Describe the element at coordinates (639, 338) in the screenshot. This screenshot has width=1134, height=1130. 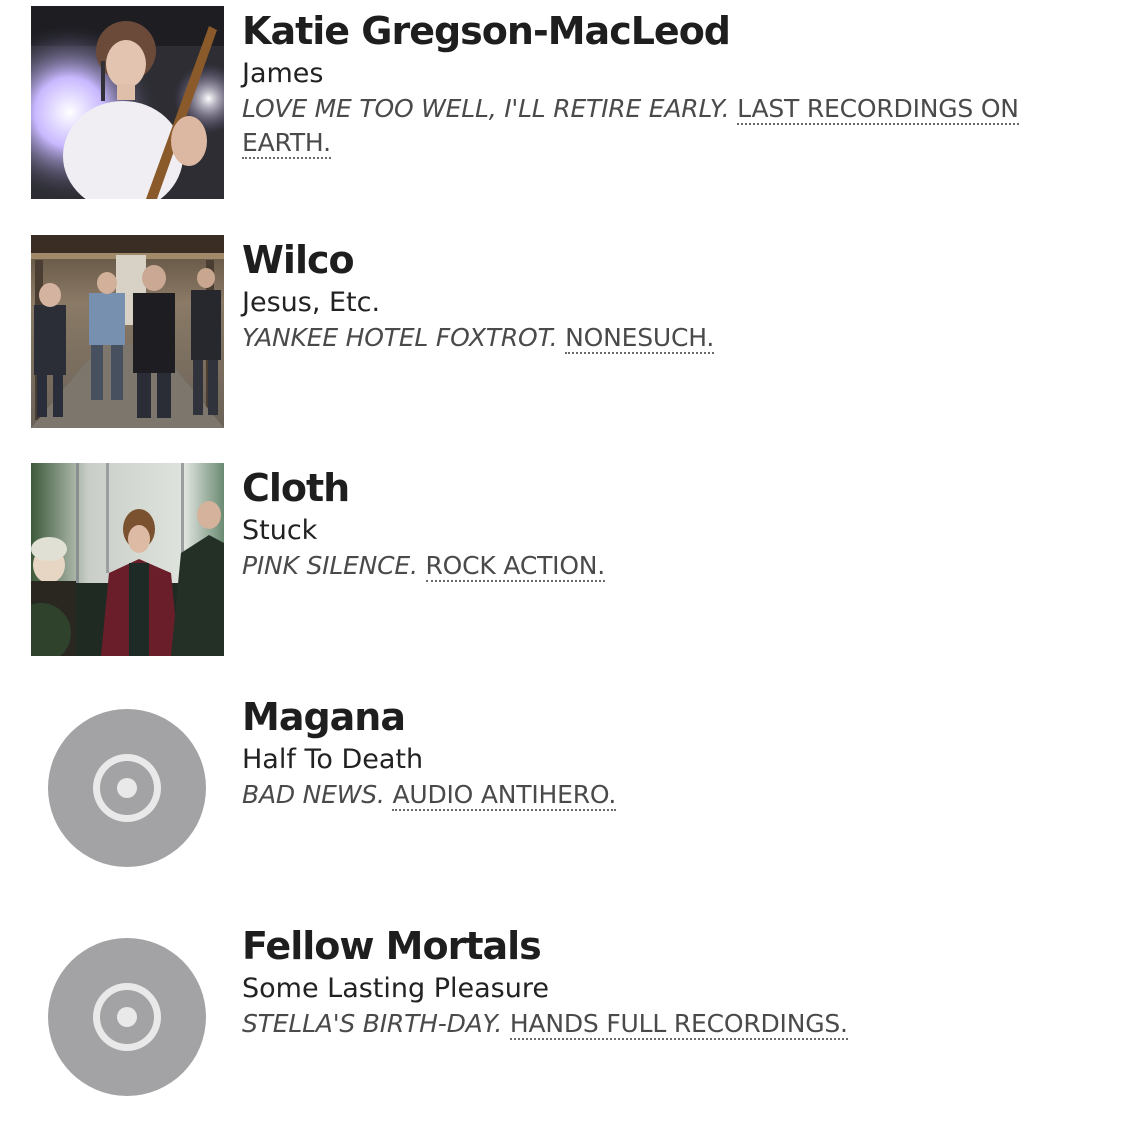
I see `record-label-link: NONESUCH.` at that location.